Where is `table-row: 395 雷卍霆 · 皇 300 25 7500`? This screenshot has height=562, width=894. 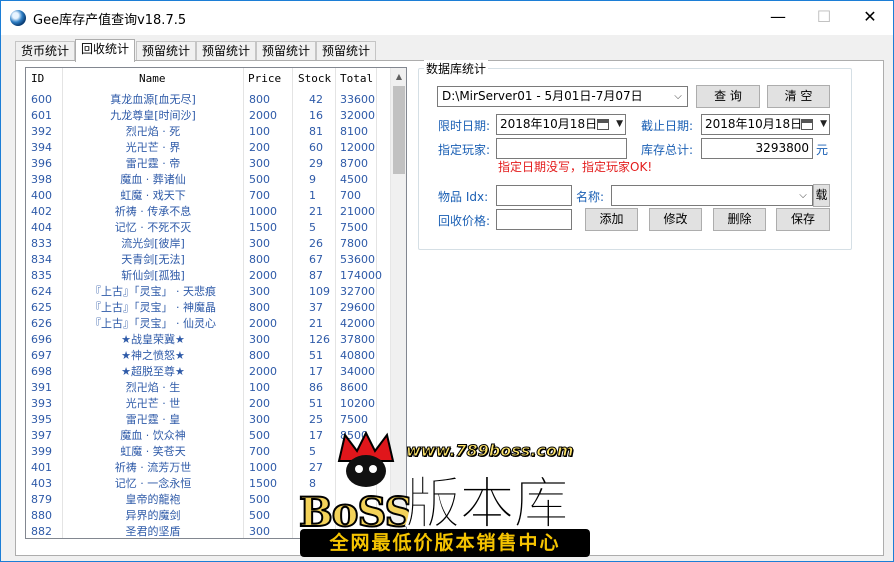
table-row: 395 雷卍霆 · 皇 300 25 7500 is located at coordinates (209, 420).